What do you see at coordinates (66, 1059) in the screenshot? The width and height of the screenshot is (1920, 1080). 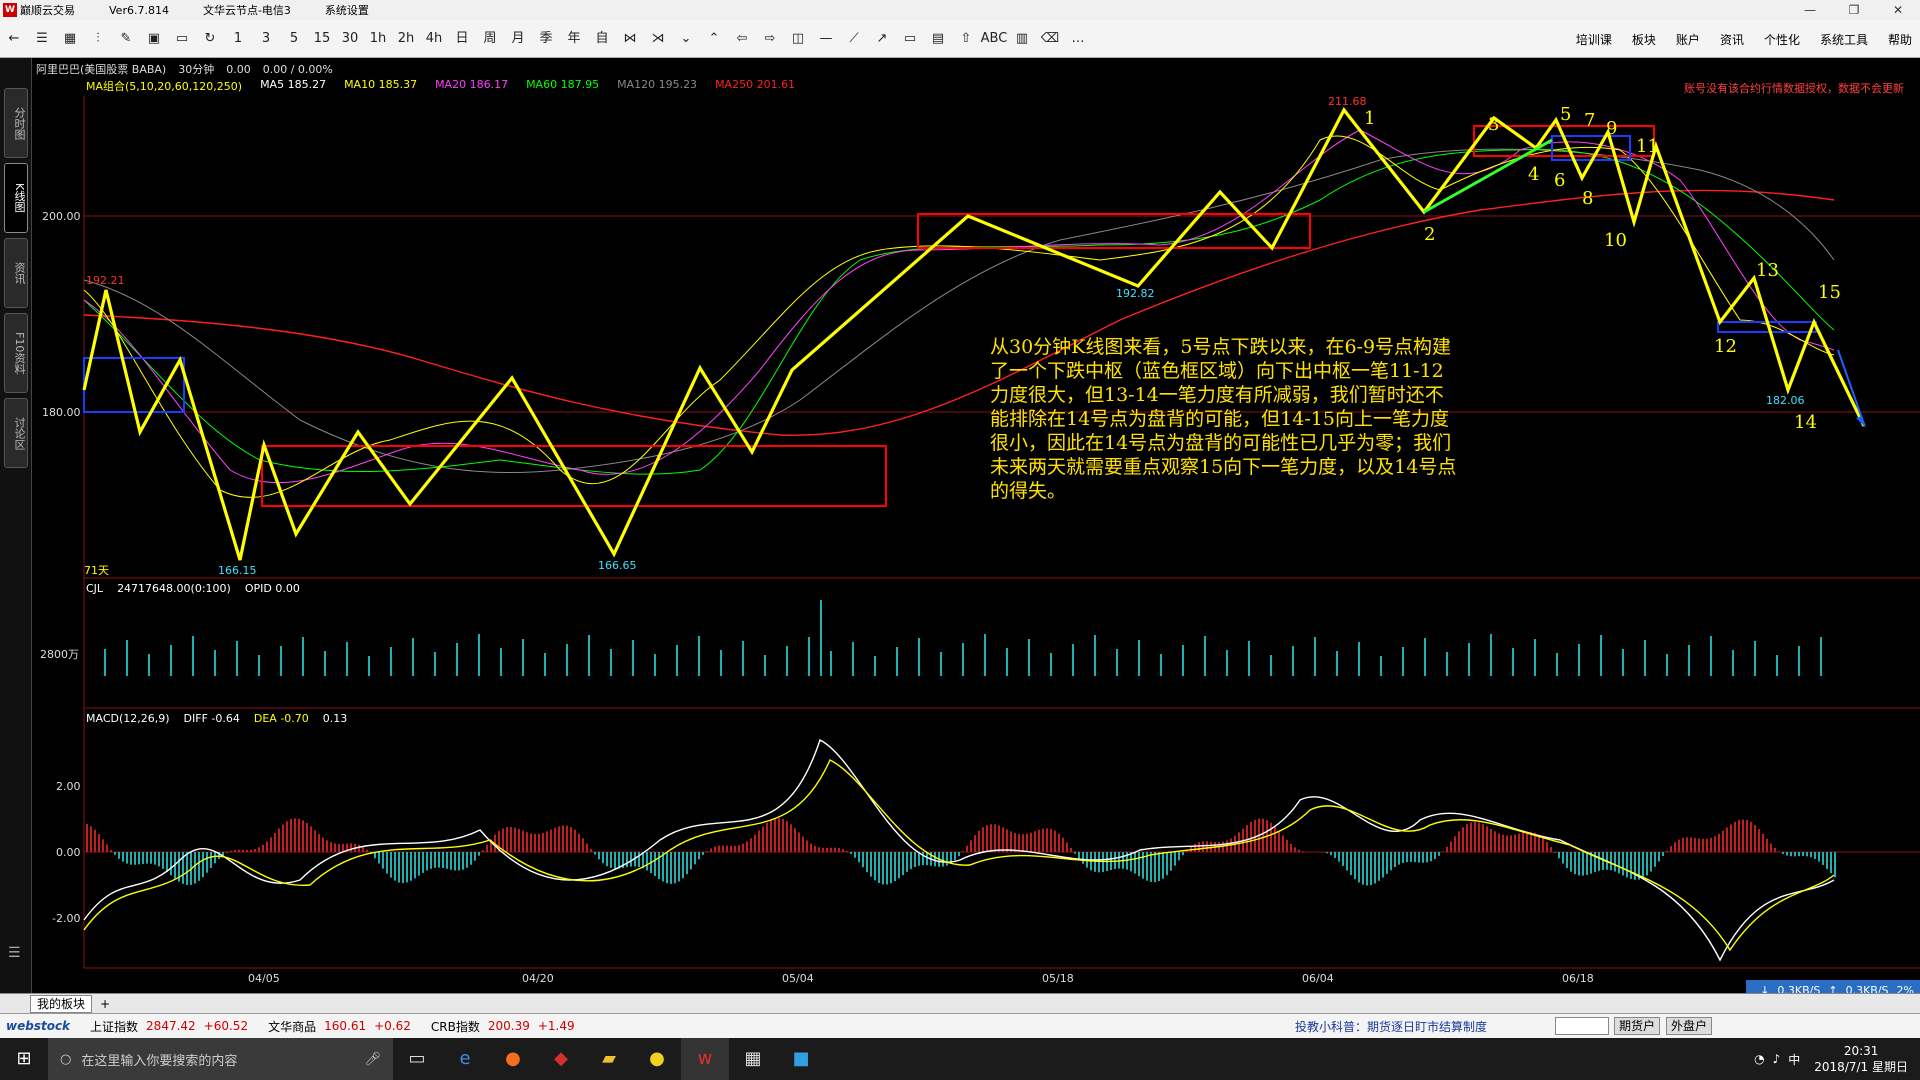 I see `search-icon: ○` at bounding box center [66, 1059].